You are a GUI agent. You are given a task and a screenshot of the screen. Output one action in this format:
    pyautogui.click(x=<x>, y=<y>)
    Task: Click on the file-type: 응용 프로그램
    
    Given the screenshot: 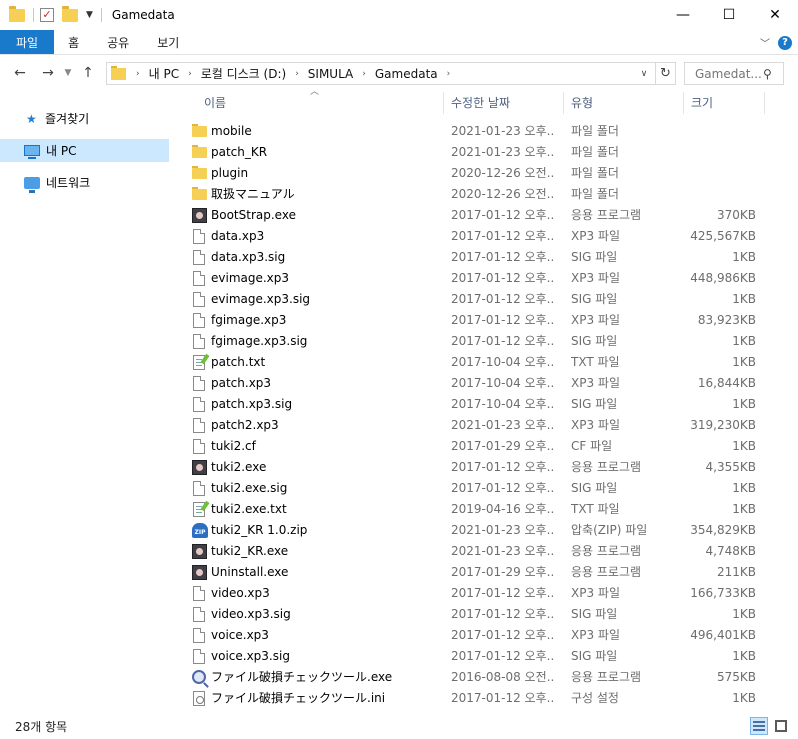 What is the action you would take?
    pyautogui.click(x=606, y=467)
    